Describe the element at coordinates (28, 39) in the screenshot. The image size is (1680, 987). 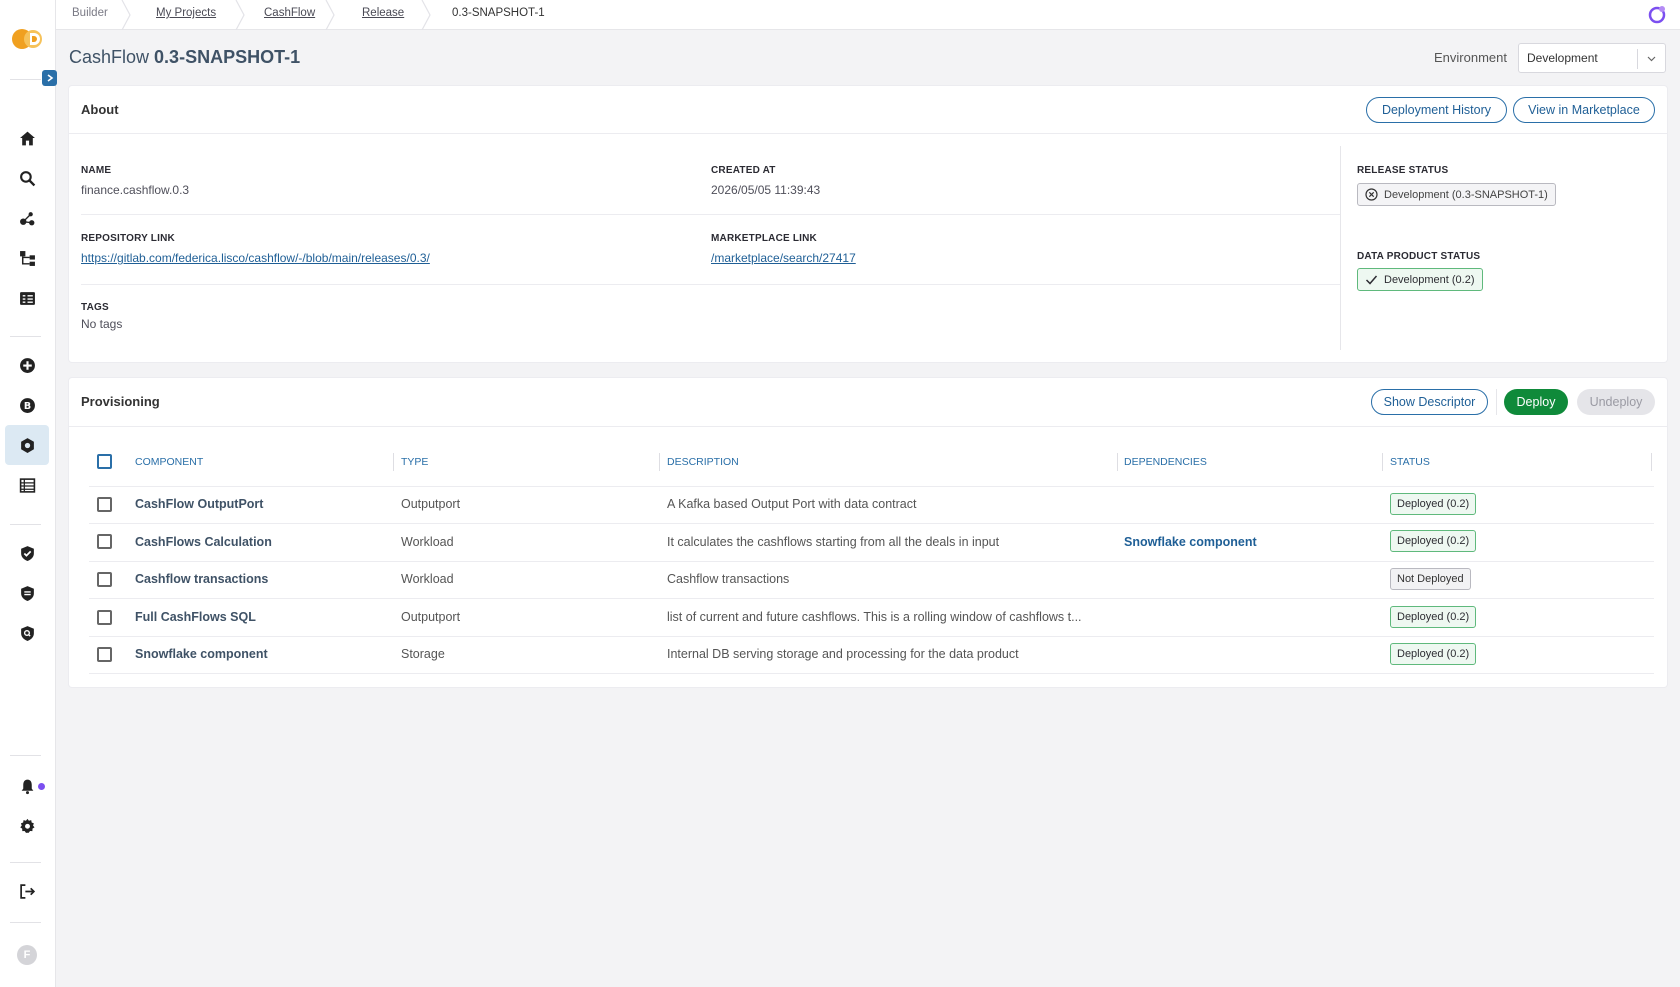
I see `app-logo` at that location.